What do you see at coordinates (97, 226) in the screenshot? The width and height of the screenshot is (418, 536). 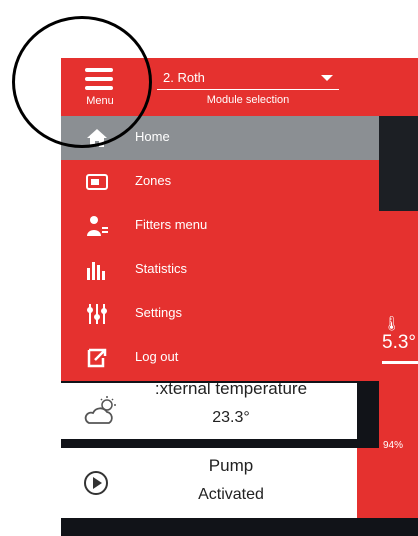 I see `fitter-icon` at bounding box center [97, 226].